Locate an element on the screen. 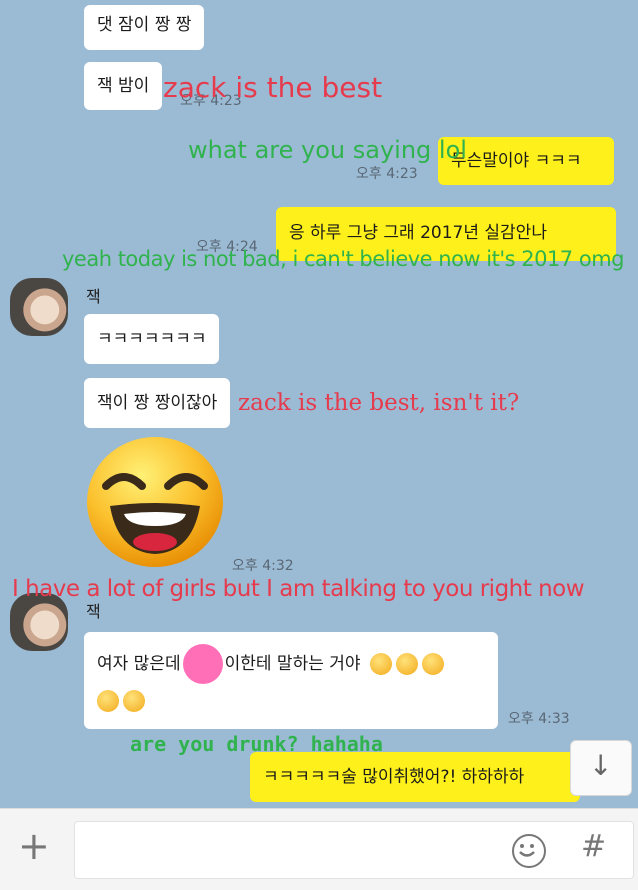 This screenshot has height=890, width=638. message-bubble: 잭 밤이 is located at coordinates (123, 86).